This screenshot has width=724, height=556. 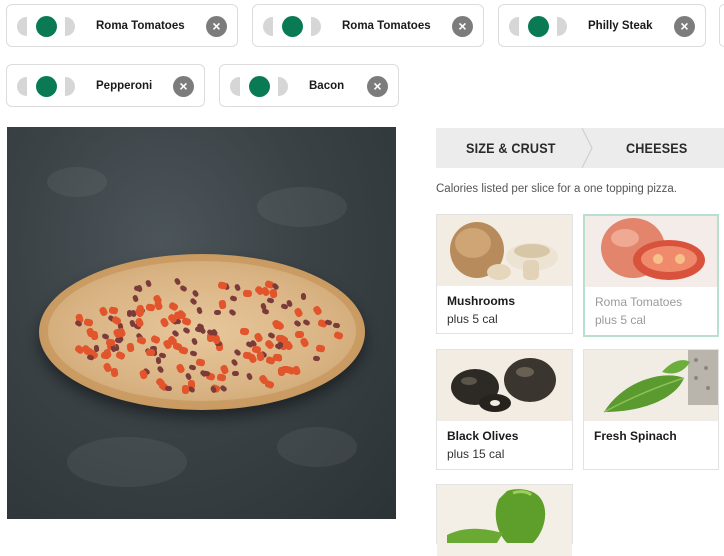 What do you see at coordinates (124, 86) in the screenshot?
I see `chip-label: Pepperoni` at bounding box center [124, 86].